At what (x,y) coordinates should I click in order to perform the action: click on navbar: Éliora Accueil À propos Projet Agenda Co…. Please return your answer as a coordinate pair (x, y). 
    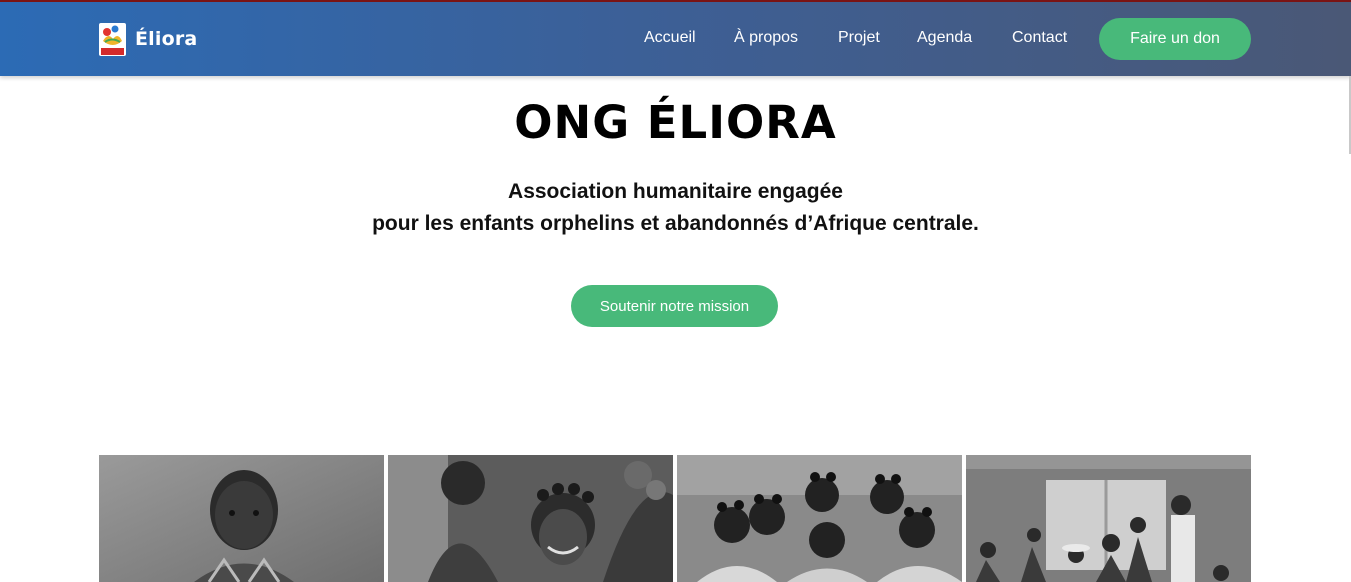
    Looking at the image, I should click on (675, 38).